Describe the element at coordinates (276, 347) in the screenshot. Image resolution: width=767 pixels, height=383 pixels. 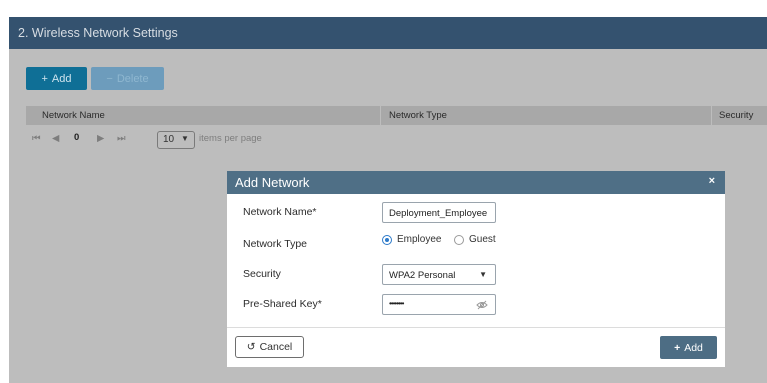
I see `cancel-button-label: Cancel` at that location.